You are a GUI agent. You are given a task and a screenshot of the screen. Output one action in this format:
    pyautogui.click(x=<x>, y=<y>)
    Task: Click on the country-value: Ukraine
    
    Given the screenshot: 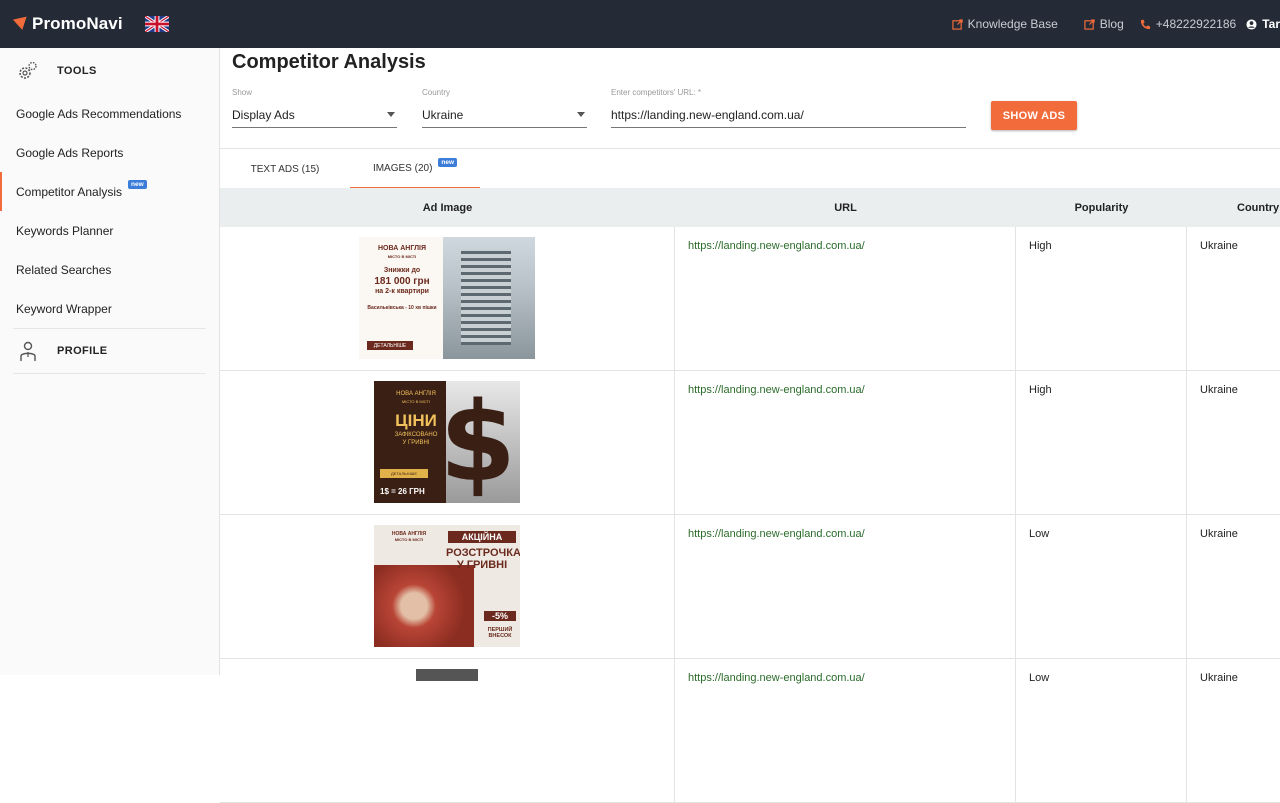 What is the action you would take?
    pyautogui.click(x=443, y=114)
    